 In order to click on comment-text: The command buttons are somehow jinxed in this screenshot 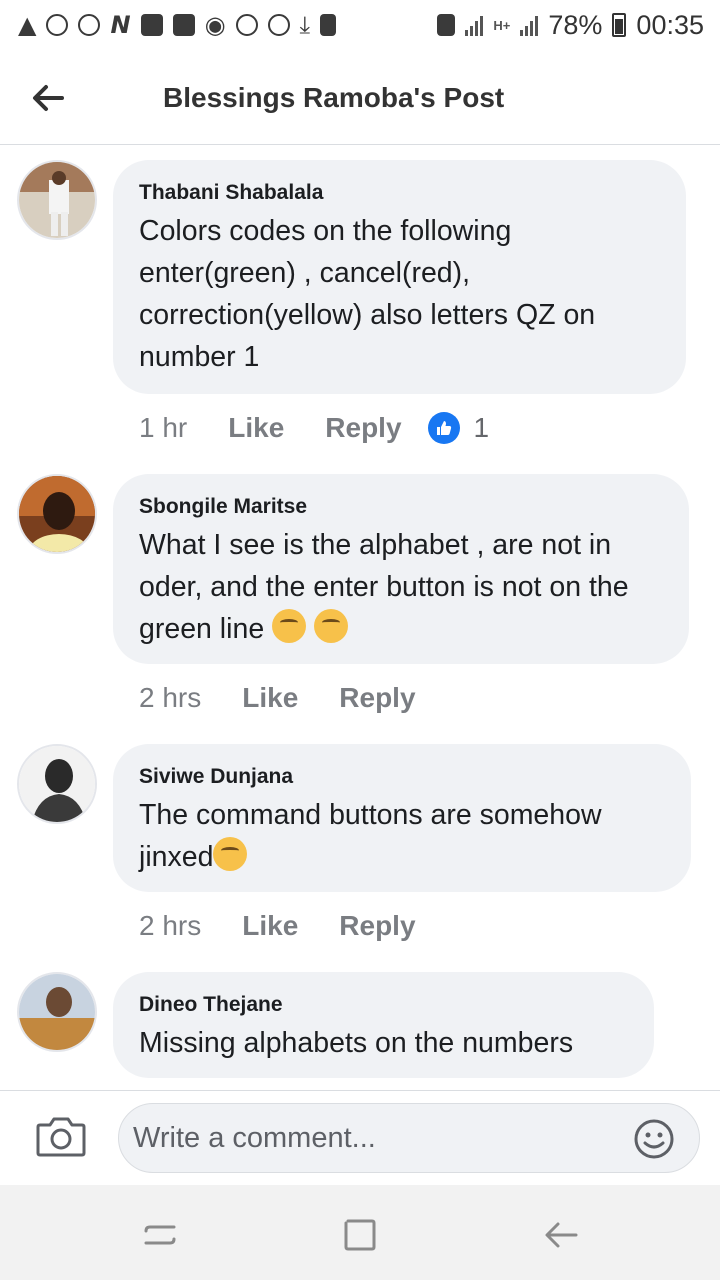, I will do `click(402, 836)`.